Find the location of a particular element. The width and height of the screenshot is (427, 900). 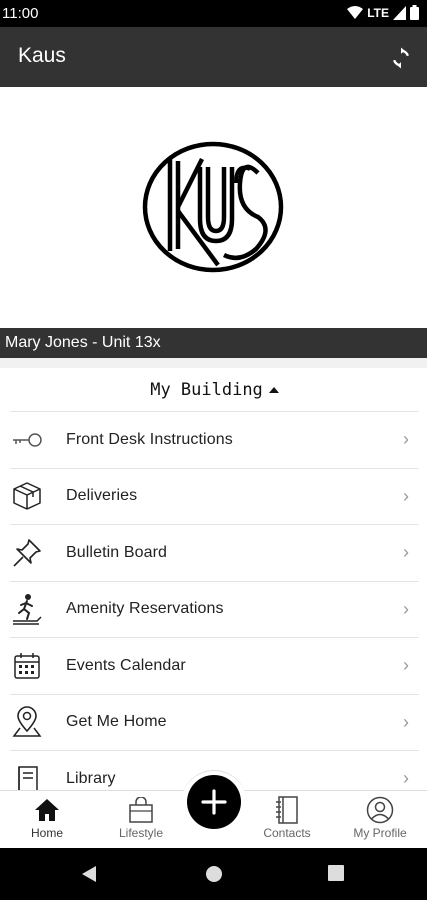

refresh-icon is located at coordinates (401, 58).